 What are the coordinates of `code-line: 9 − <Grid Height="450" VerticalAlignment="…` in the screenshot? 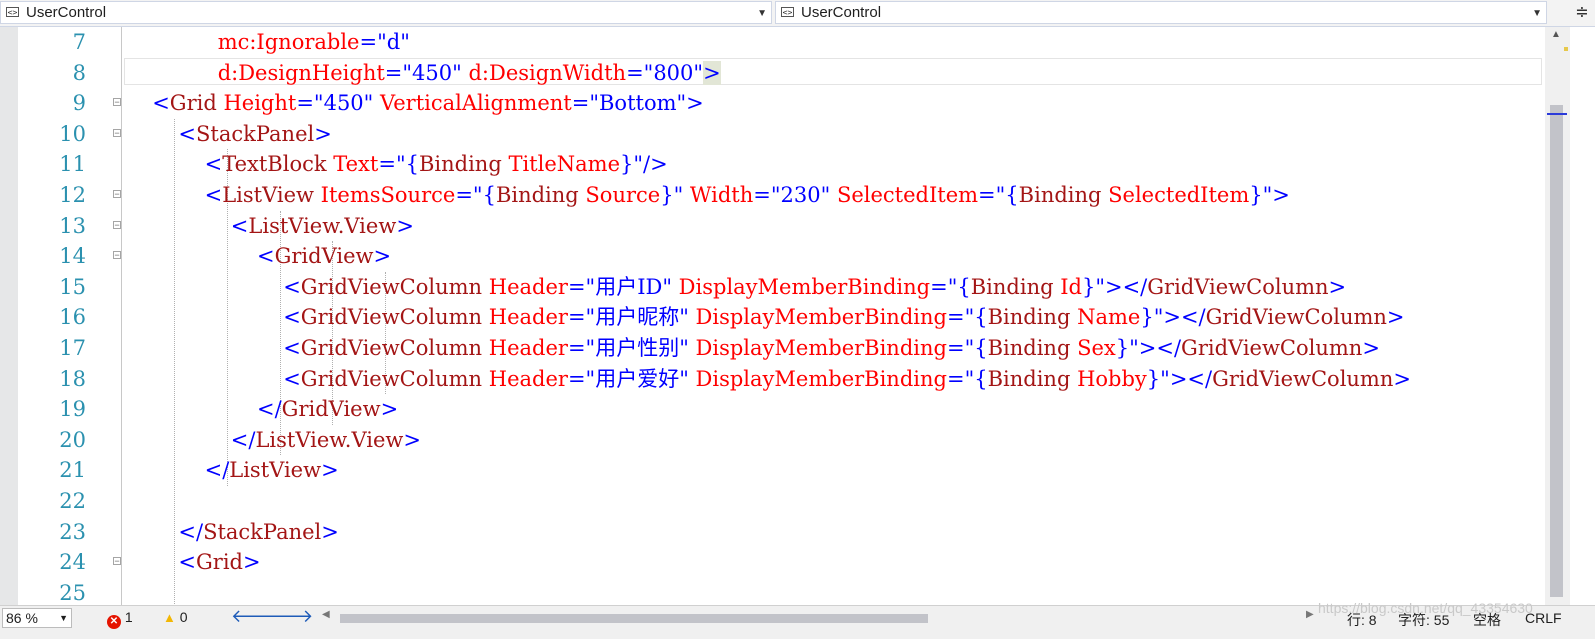 It's located at (785, 103).